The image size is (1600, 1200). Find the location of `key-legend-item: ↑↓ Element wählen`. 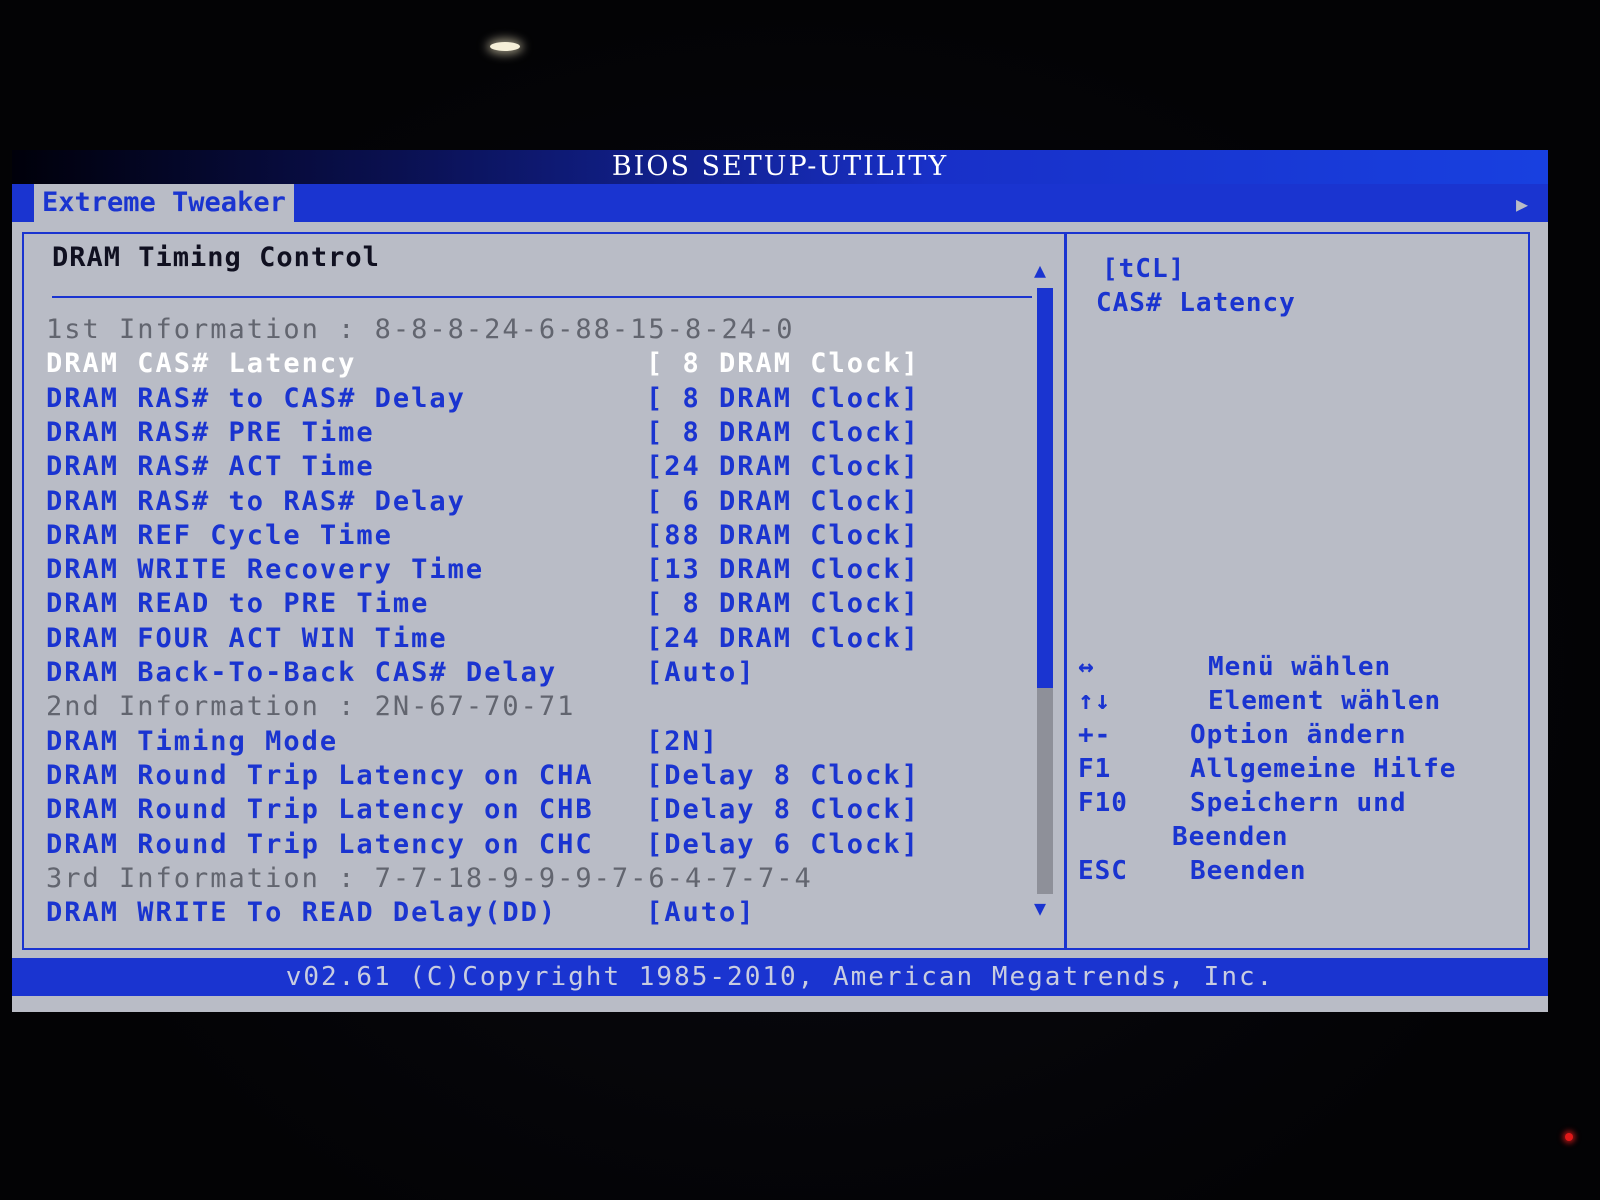

key-legend-item: ↑↓ Element wählen is located at coordinates (1298, 703).